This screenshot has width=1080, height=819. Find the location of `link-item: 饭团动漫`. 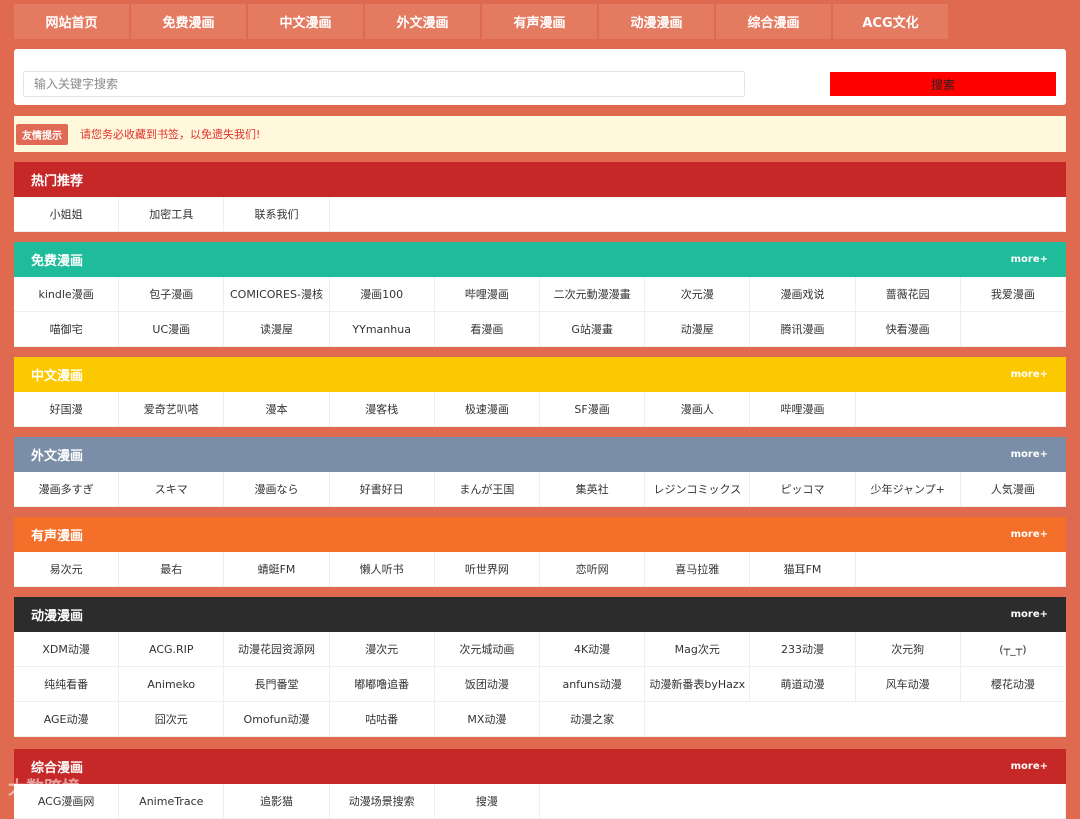

link-item: 饭团动漫 is located at coordinates (487, 684).